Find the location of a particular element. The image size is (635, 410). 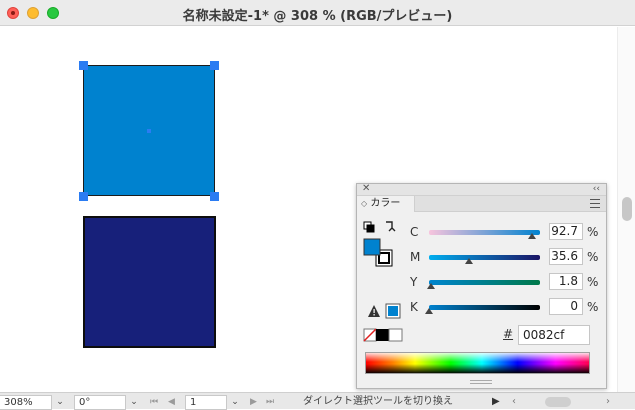

horizontal-scroll-thumb is located at coordinates (558, 402).